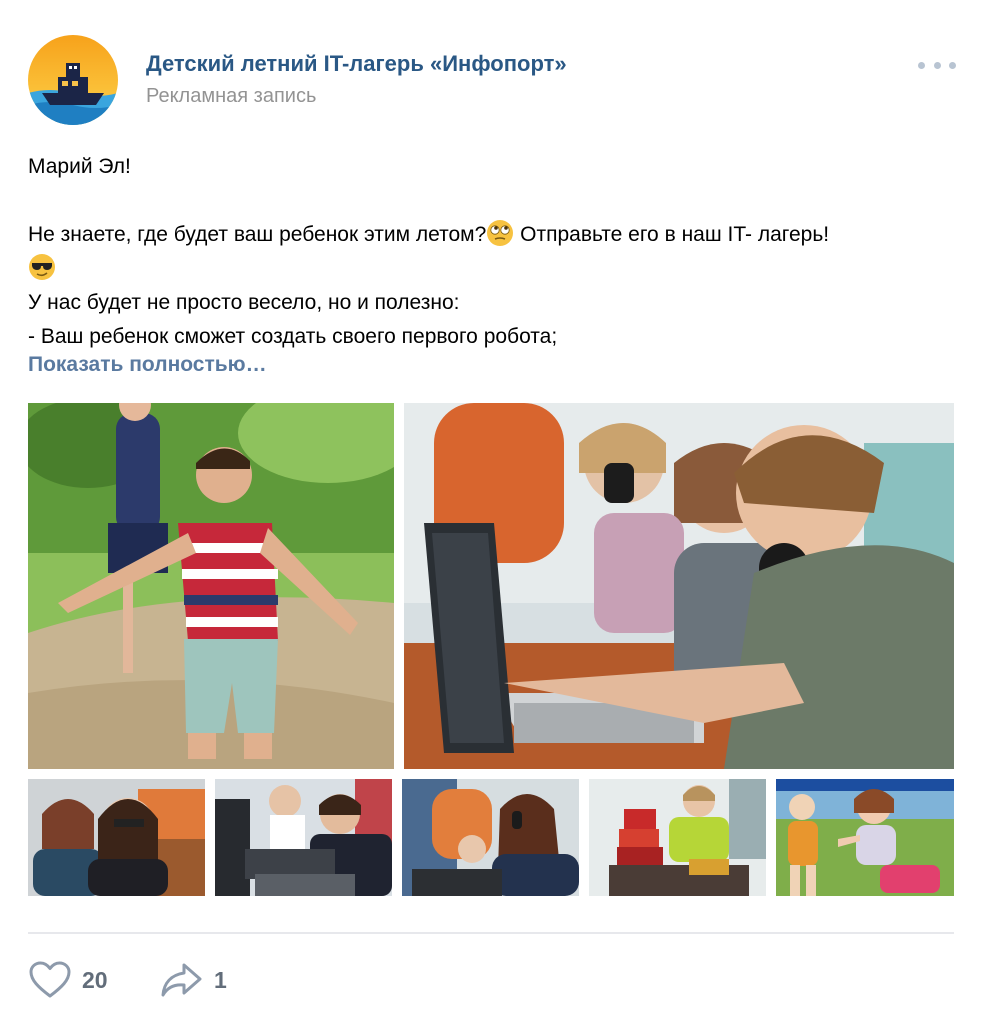 The width and height of the screenshot is (987, 1024). What do you see at coordinates (211, 586) in the screenshot?
I see `photo-boy-dancing-outdoors` at bounding box center [211, 586].